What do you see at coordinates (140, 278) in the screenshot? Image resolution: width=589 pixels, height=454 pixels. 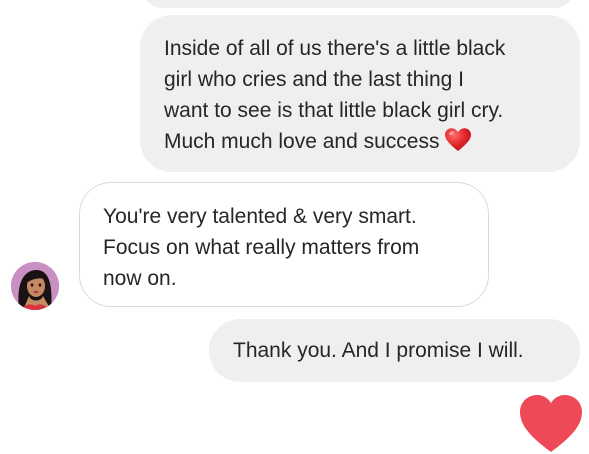 I see `message-text-line: now on.` at bounding box center [140, 278].